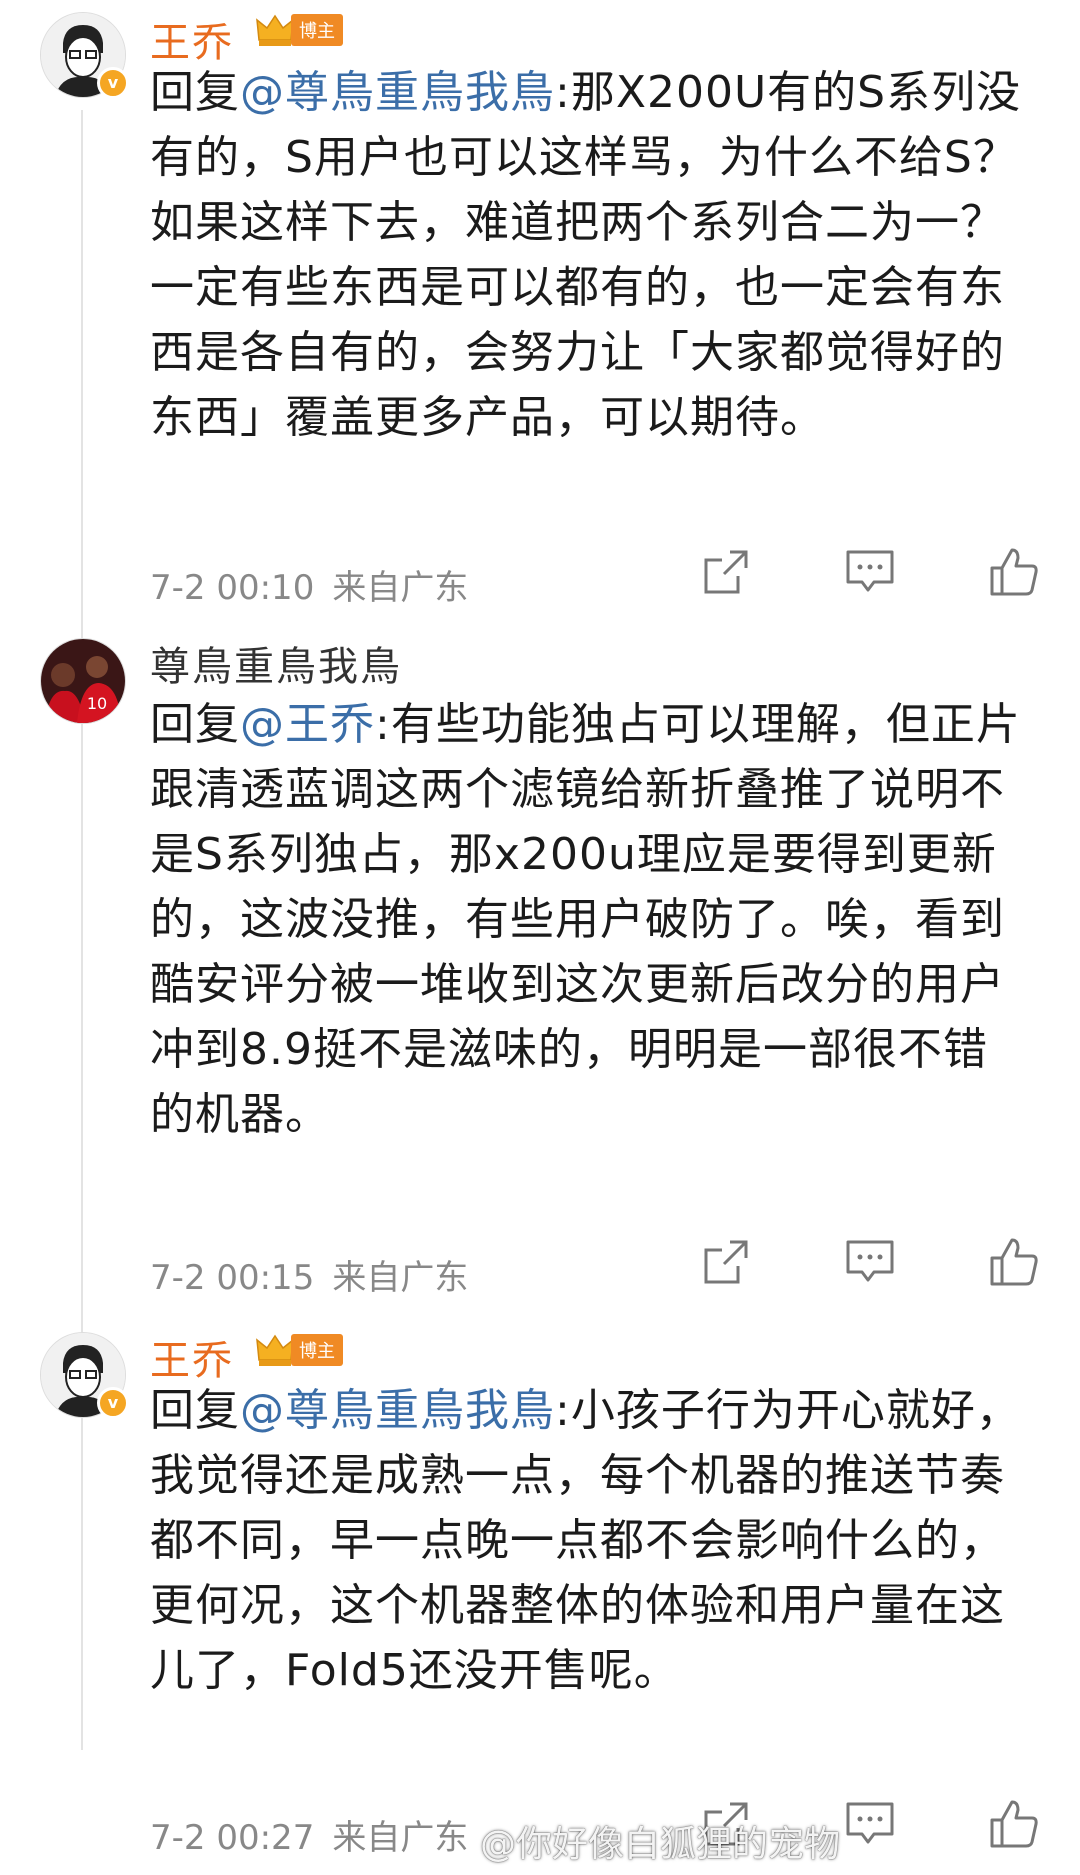  I want to click on comment-meta: 7-2 00:10 来自广东, so click(318, 584).